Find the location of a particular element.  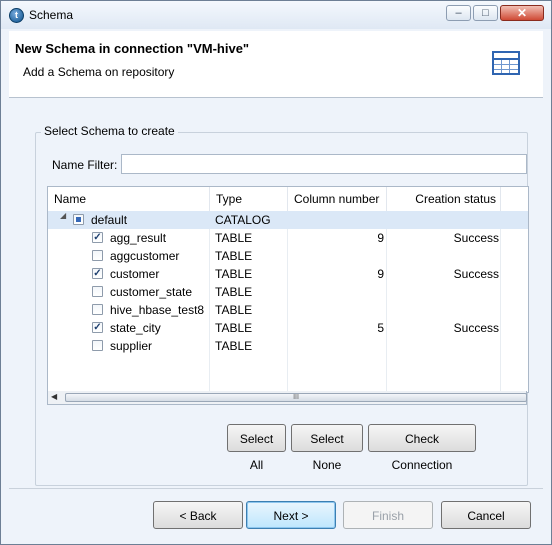

table-row: customer_state TABLE is located at coordinates (288, 292).